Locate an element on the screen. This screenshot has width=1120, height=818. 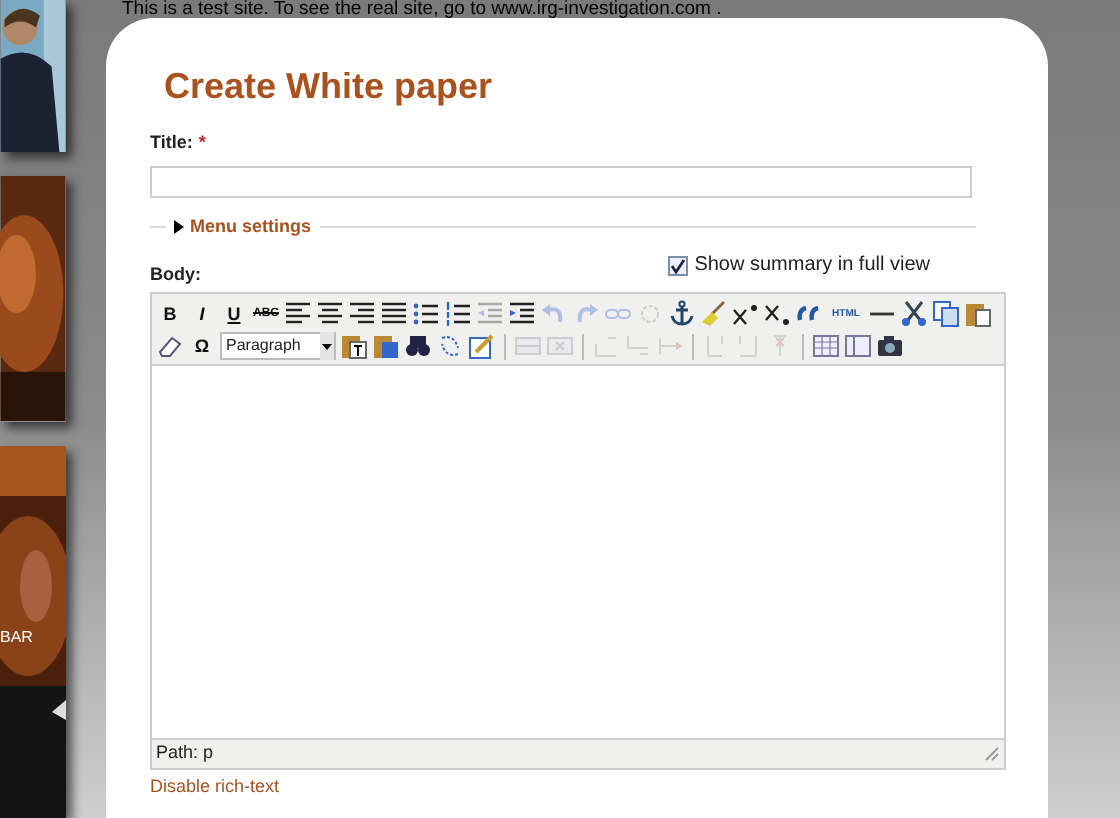
paste-text-button is located at coordinates (354, 346).